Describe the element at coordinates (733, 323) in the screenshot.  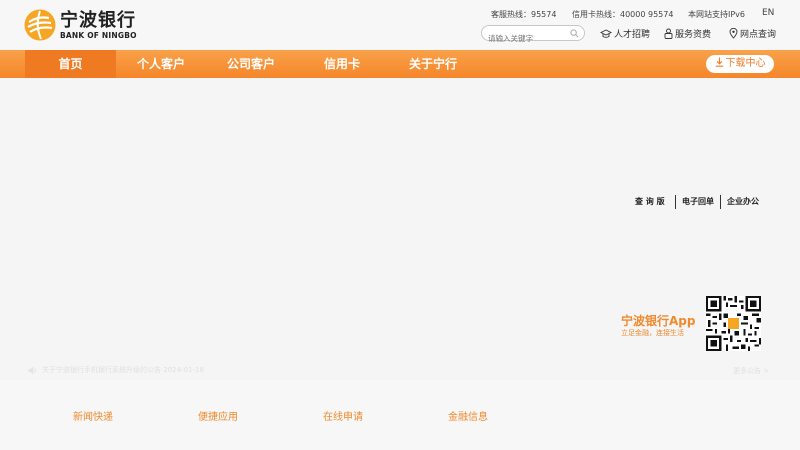
I see `app-qr-code` at that location.